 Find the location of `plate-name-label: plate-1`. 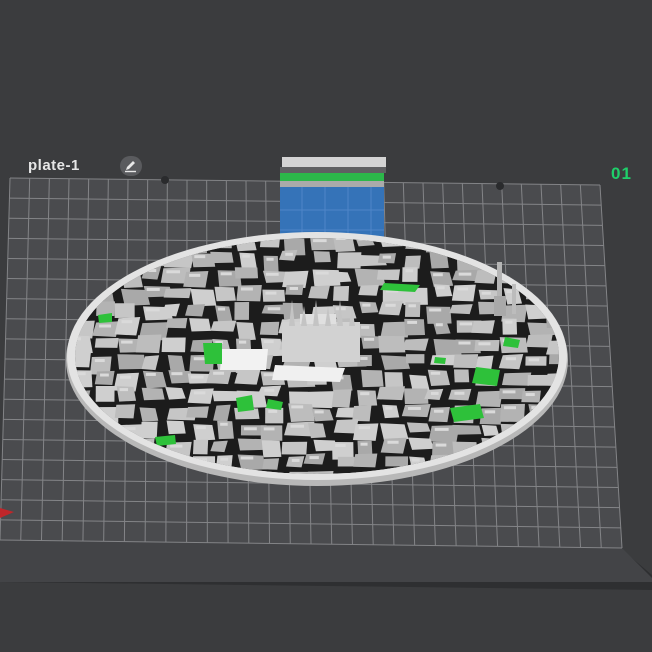

plate-name-label: plate-1 is located at coordinates (54, 165).